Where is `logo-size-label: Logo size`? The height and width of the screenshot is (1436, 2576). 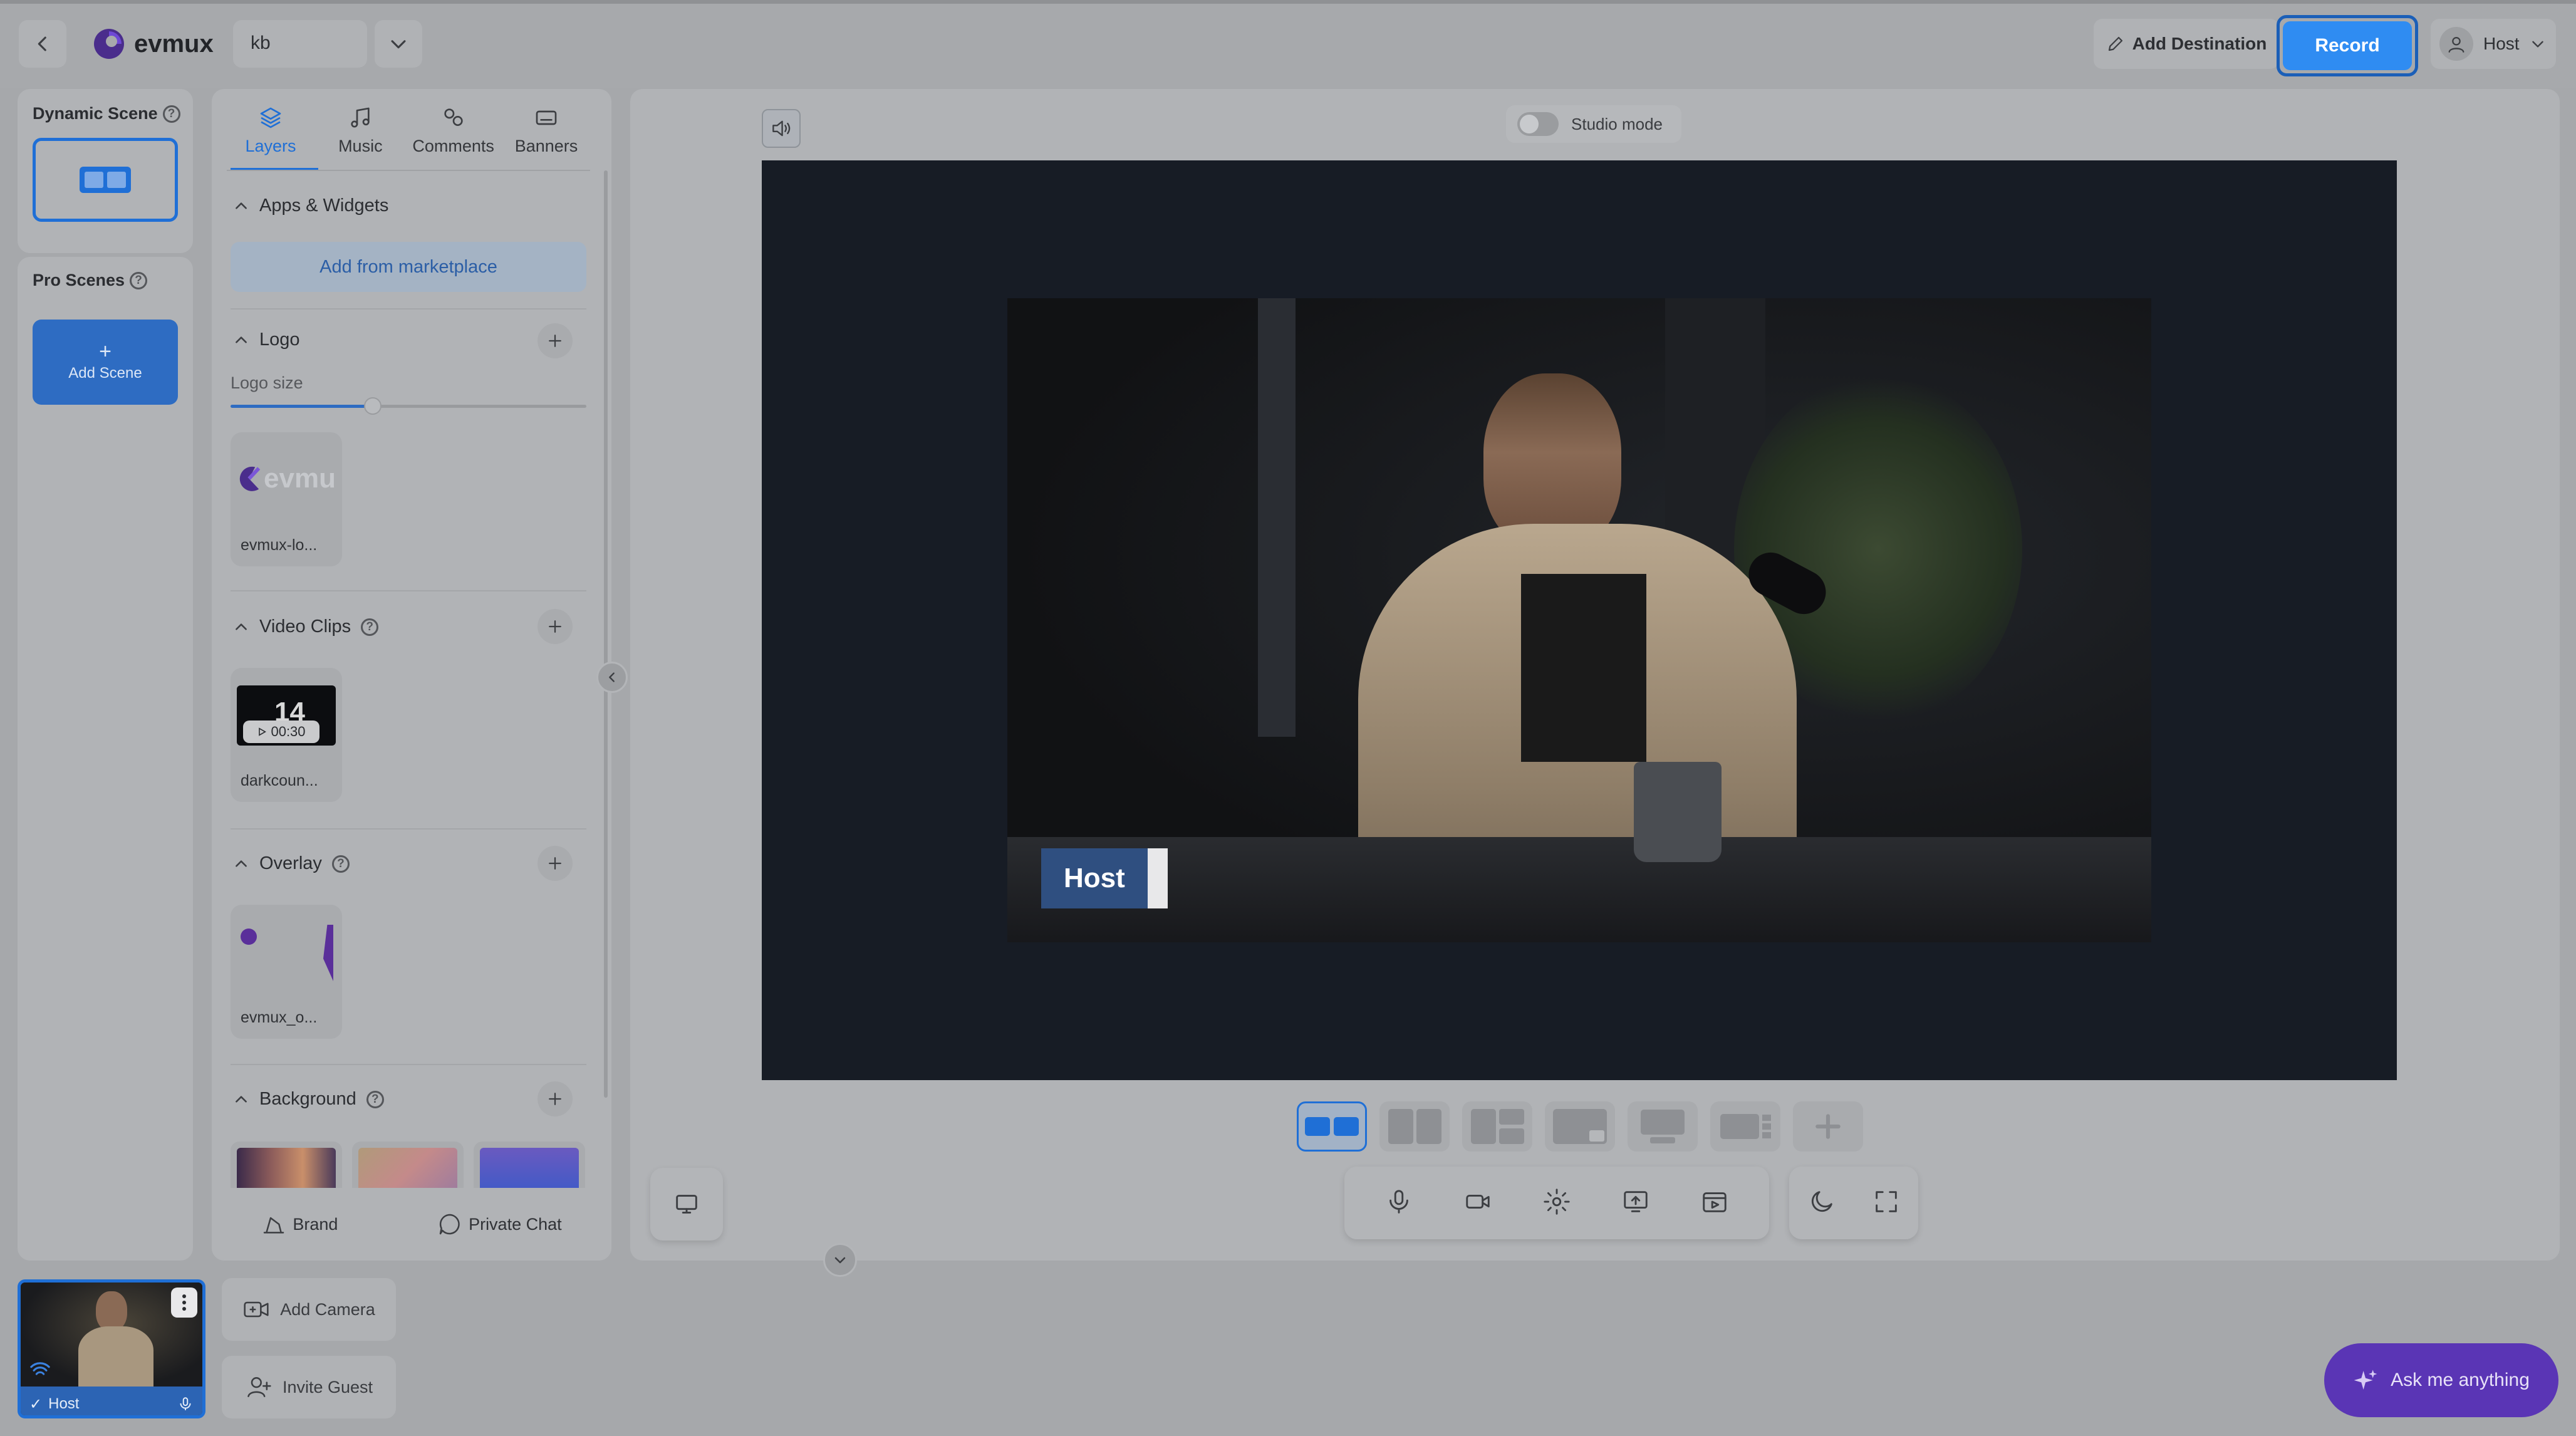 logo-size-label: Logo size is located at coordinates (267, 383).